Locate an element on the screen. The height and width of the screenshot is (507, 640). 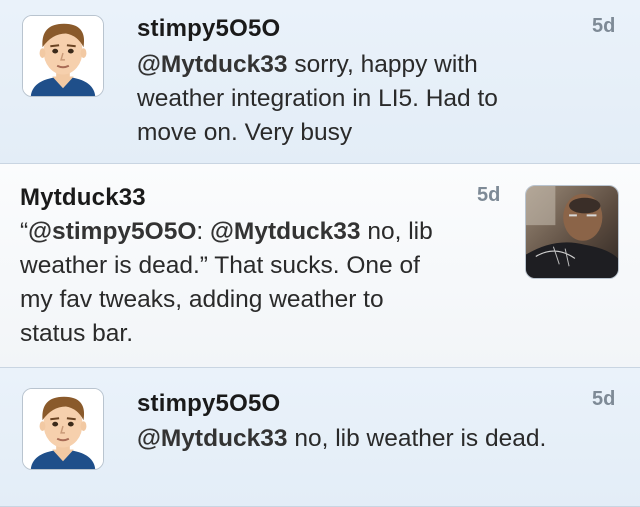
quote-mark: “ is located at coordinates (24, 231).